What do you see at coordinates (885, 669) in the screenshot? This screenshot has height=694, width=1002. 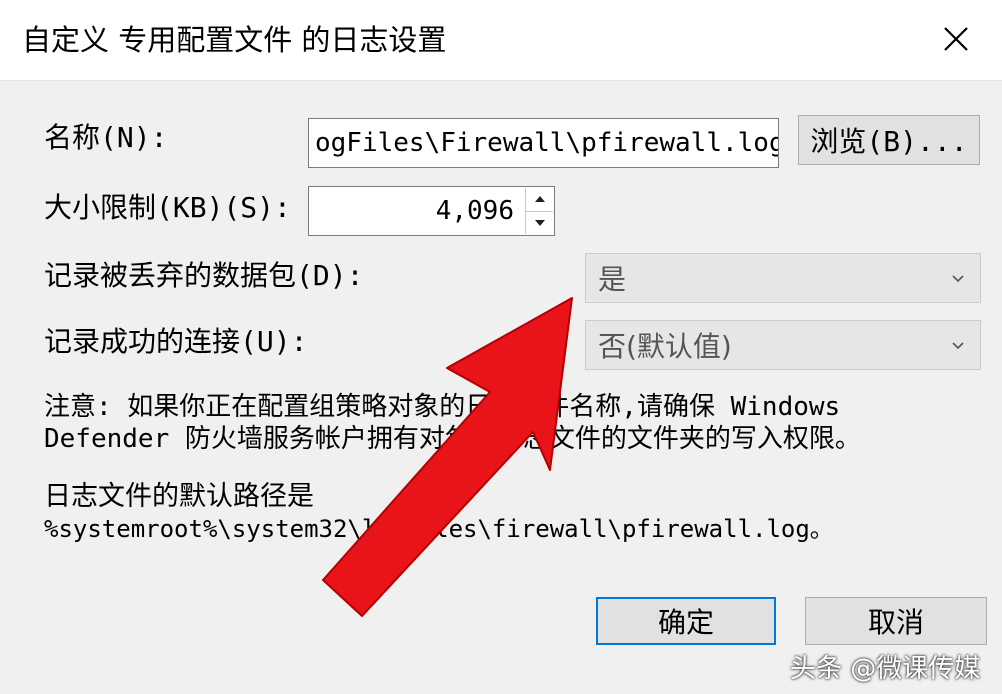 I see `watermark: 头条 @微课传媒` at bounding box center [885, 669].